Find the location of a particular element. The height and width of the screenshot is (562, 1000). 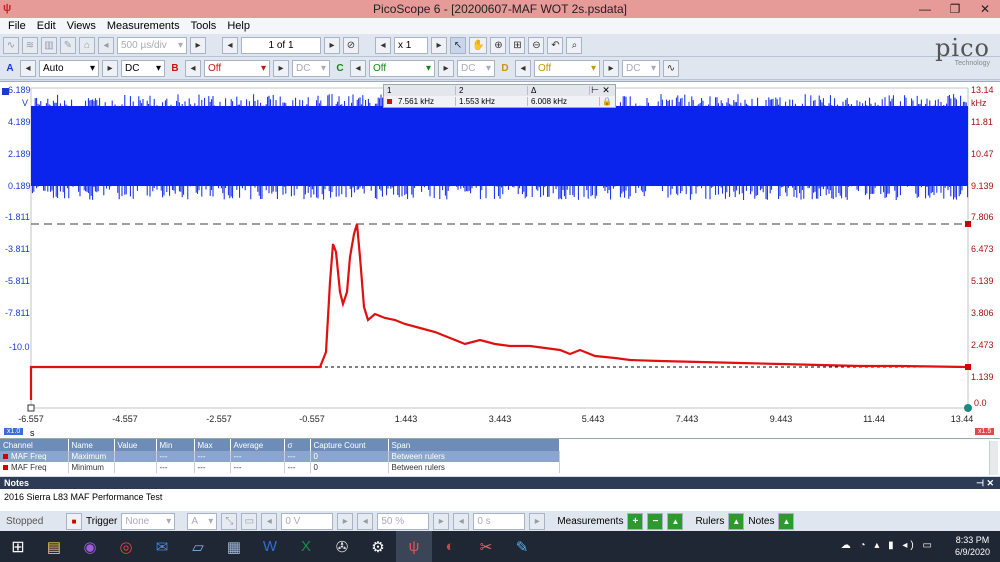

timebase-right-button: ▸ is located at coordinates (198, 45).